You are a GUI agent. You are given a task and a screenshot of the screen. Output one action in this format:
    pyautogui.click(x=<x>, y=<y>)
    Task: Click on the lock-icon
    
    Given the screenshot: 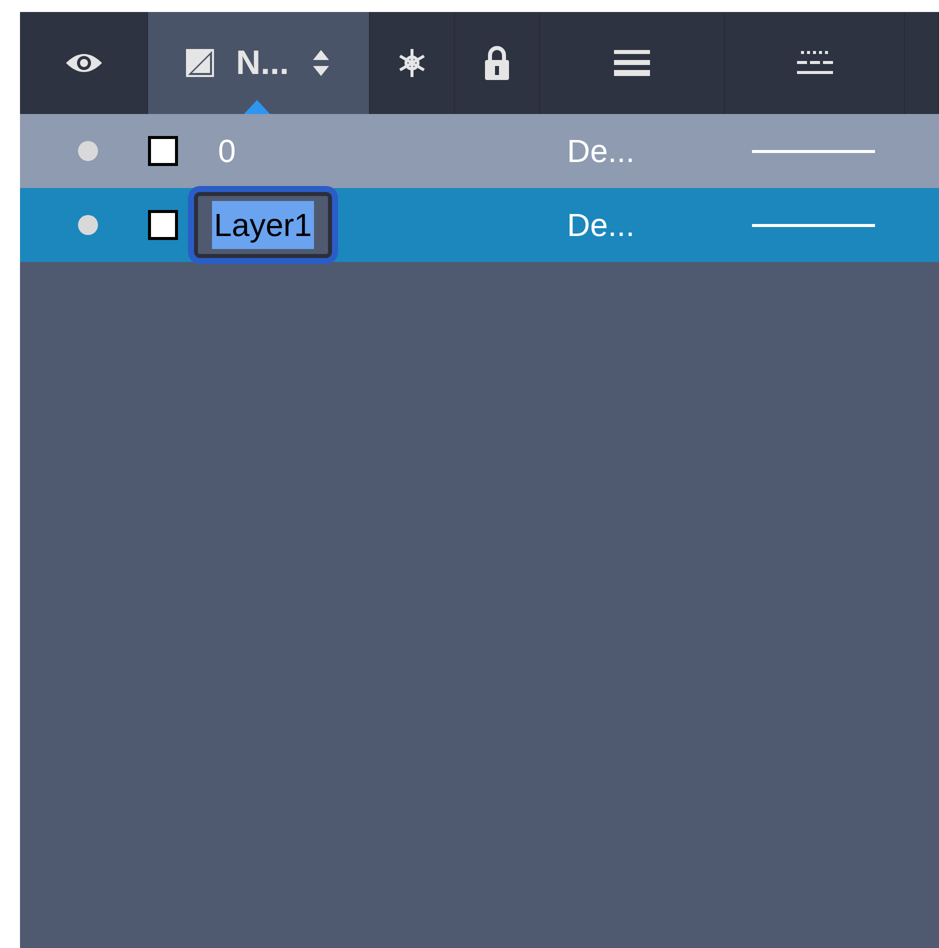 What is the action you would take?
    pyautogui.click(x=497, y=63)
    